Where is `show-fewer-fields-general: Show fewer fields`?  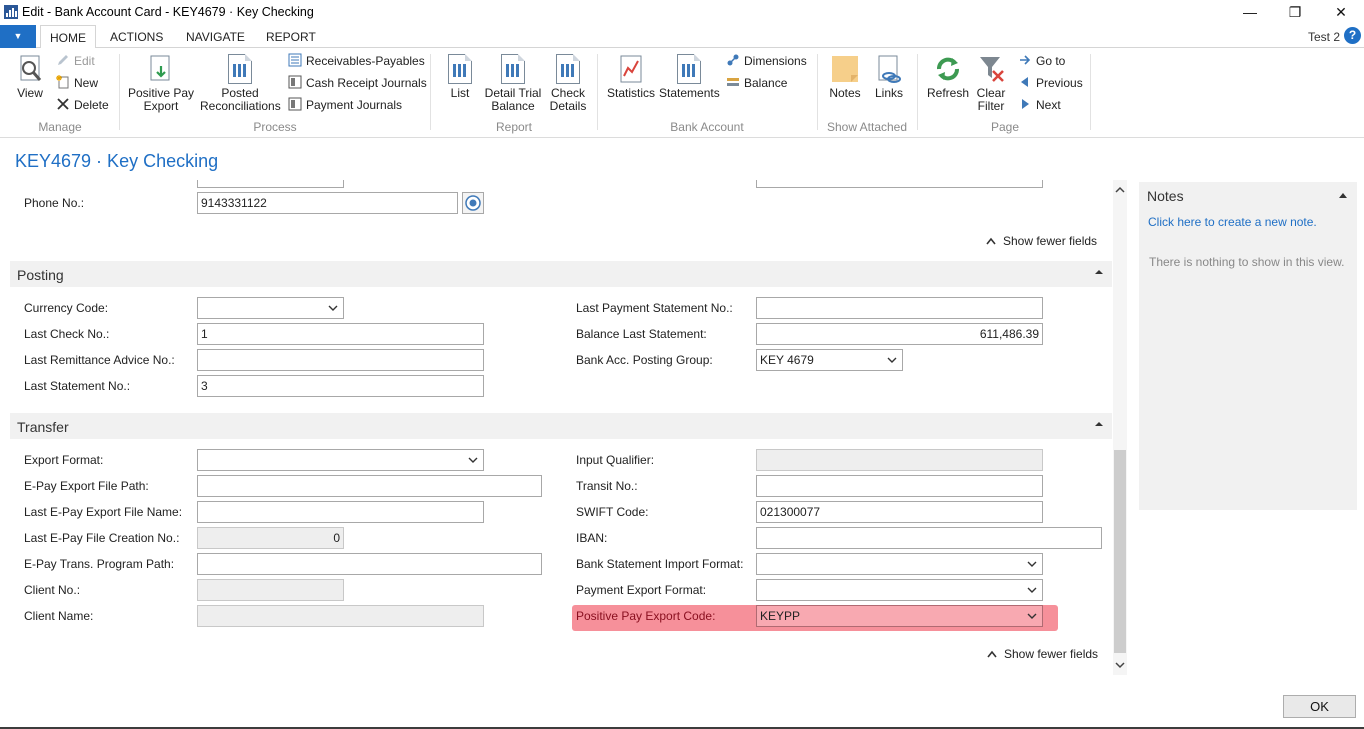
show-fewer-fields-general: Show fewer fields is located at coordinates (1041, 241).